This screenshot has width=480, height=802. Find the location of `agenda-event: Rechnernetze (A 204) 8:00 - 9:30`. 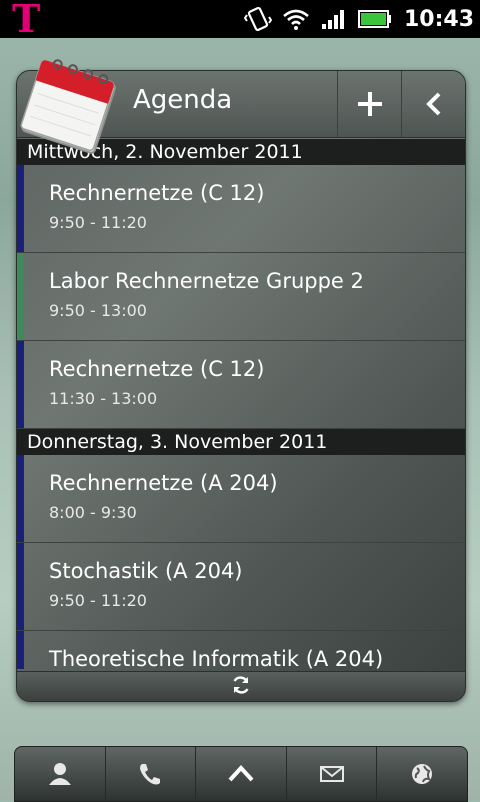

agenda-event: Rechnernetze (A 204) 8:00 - 9:30 is located at coordinates (241, 499).